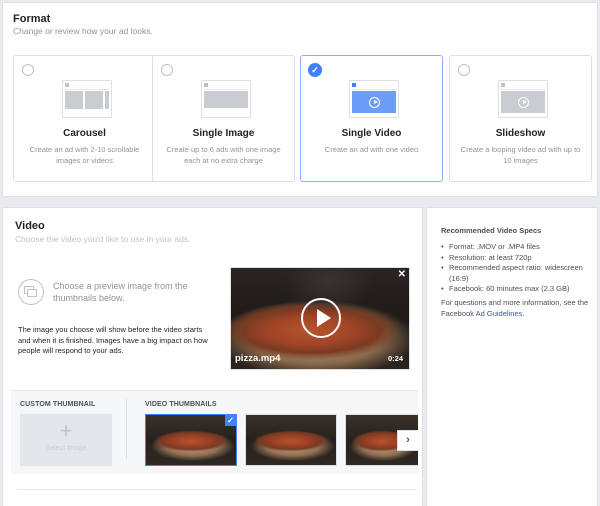  Describe the element at coordinates (516, 289) in the screenshot. I see `spec-item: Facebook: 60 minutes max (2.3 GB)` at that location.